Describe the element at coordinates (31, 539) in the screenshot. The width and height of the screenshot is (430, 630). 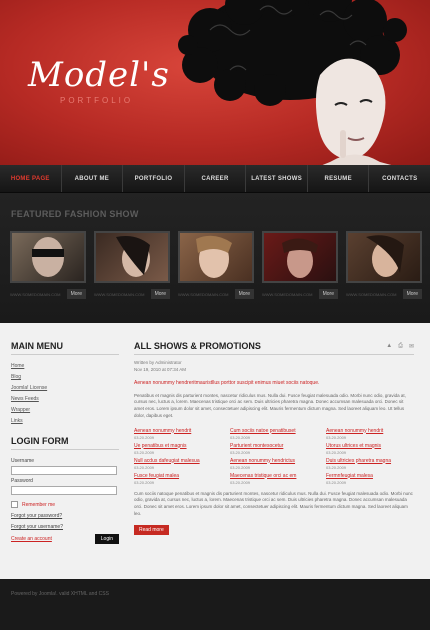
I see `create-account-link: Create an account` at that location.